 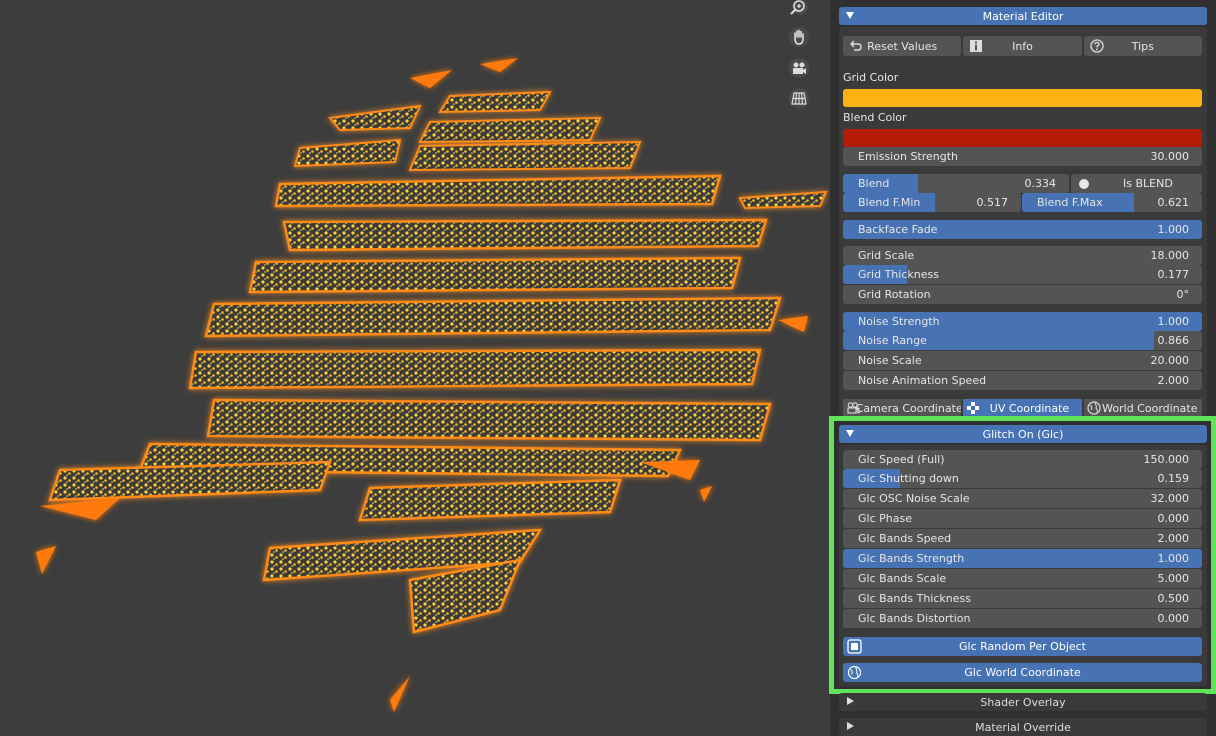 What do you see at coordinates (854, 672) in the screenshot?
I see `globe-icon` at bounding box center [854, 672].